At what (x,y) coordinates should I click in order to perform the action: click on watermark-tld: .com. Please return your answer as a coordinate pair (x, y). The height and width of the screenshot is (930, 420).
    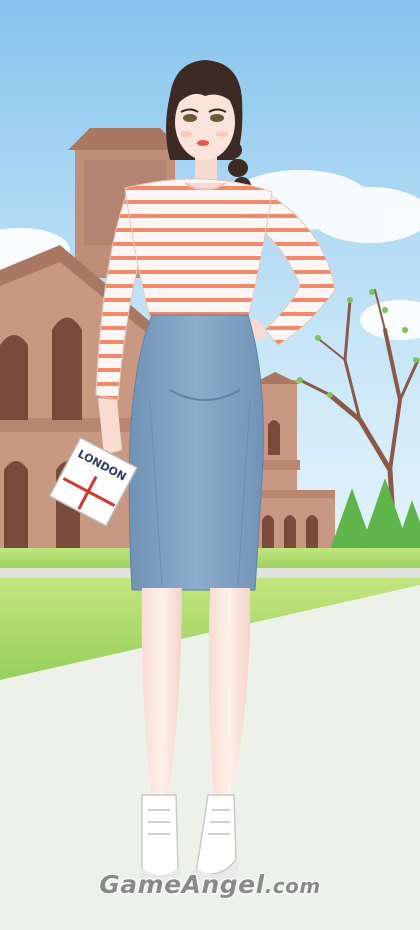
    Looking at the image, I should click on (292, 886).